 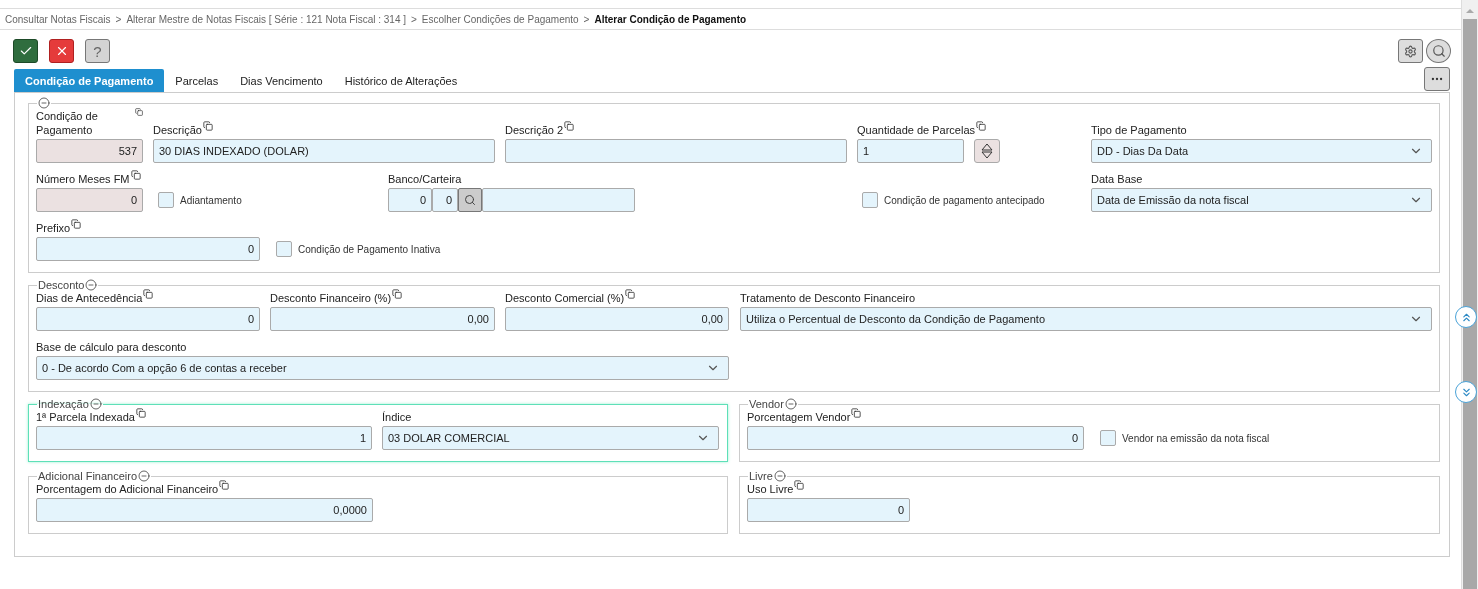 What do you see at coordinates (766, 404) in the screenshot?
I see `section-title: Vendor` at bounding box center [766, 404].